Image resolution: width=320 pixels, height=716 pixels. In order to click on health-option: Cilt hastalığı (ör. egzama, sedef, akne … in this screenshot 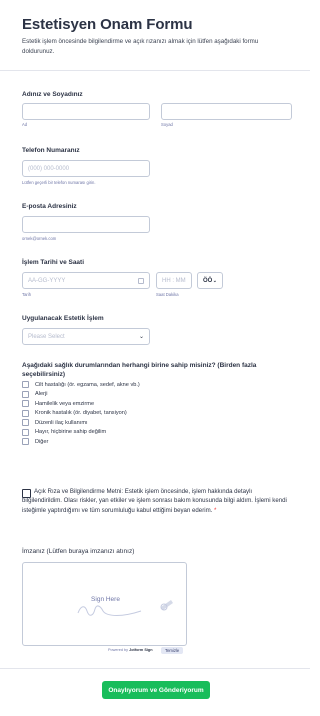, I will do `click(156, 385)`.